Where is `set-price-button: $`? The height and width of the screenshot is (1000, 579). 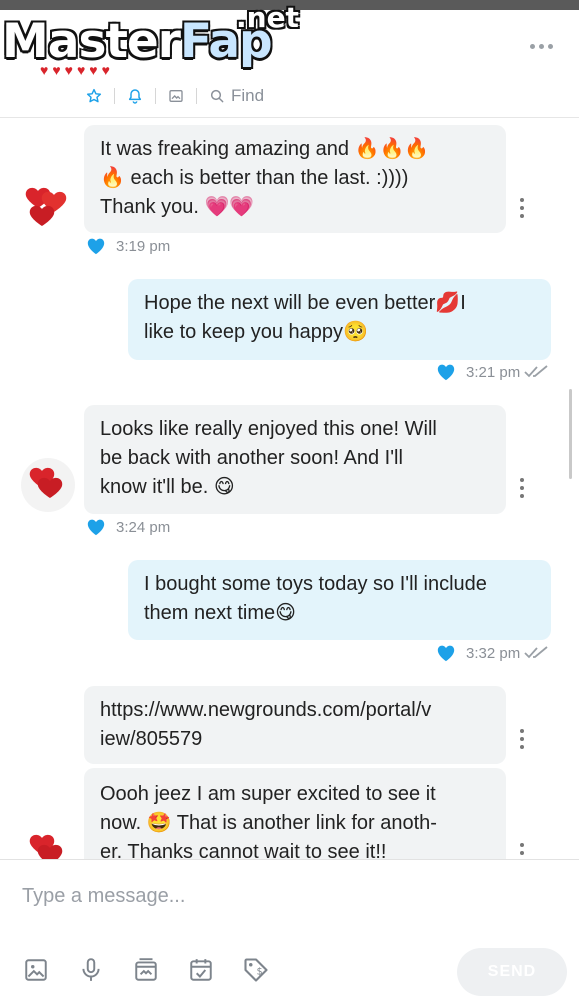 set-price-button: $ is located at coordinates (256, 970).